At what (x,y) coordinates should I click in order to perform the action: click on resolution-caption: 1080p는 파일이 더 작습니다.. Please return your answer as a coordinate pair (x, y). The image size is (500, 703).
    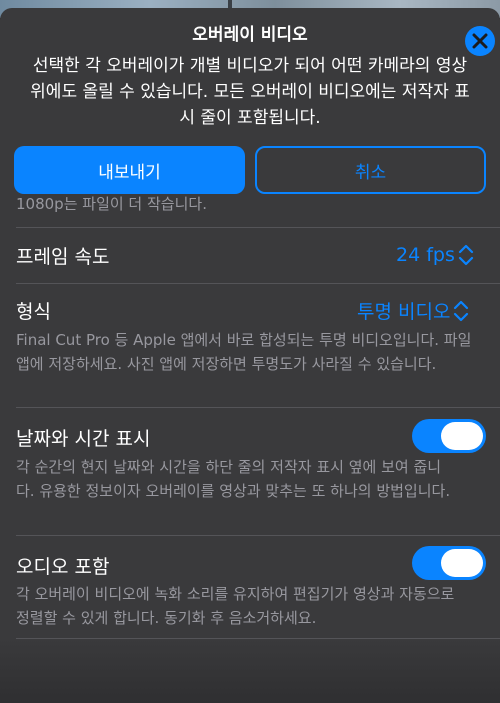
    Looking at the image, I should click on (111, 204).